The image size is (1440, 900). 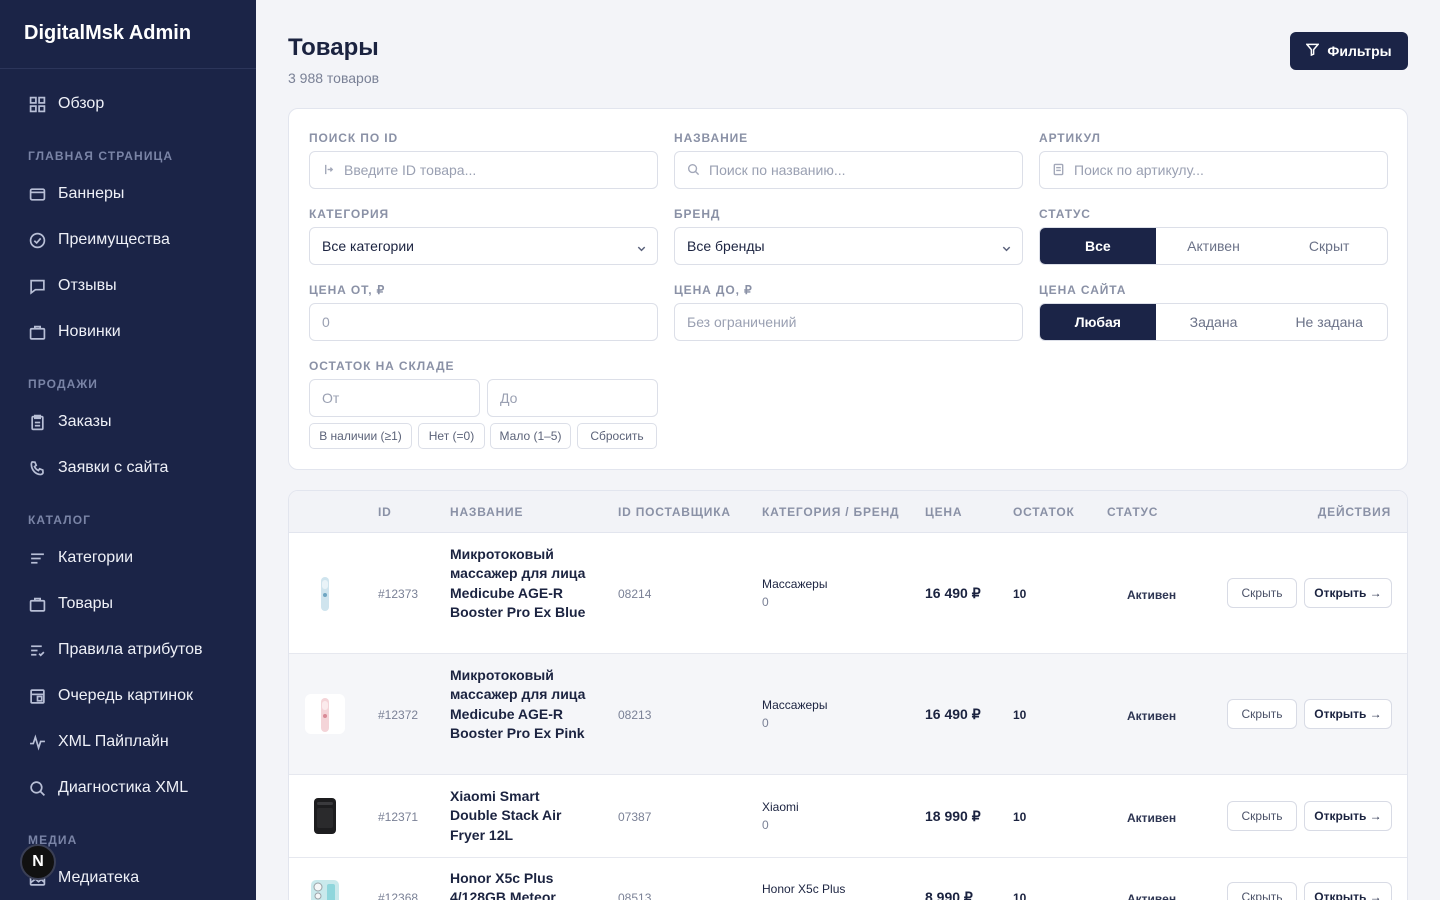 I want to click on sidebar-item-banners: Баннеры, so click(x=128, y=194).